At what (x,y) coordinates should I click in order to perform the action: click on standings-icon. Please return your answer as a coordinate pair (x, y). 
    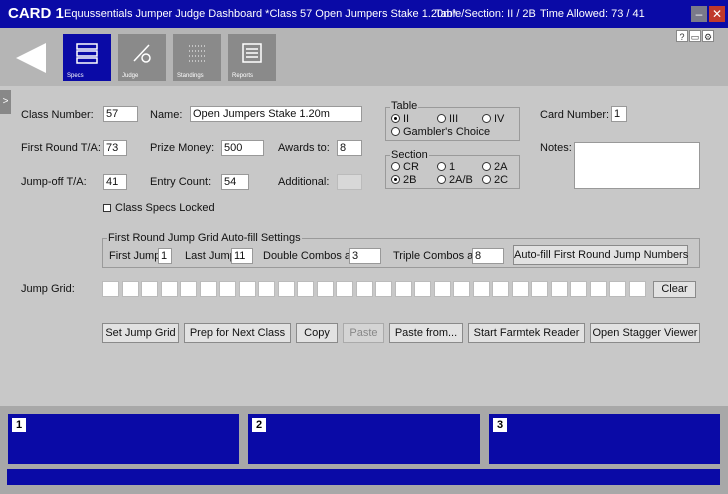
    Looking at the image, I should click on (197, 53).